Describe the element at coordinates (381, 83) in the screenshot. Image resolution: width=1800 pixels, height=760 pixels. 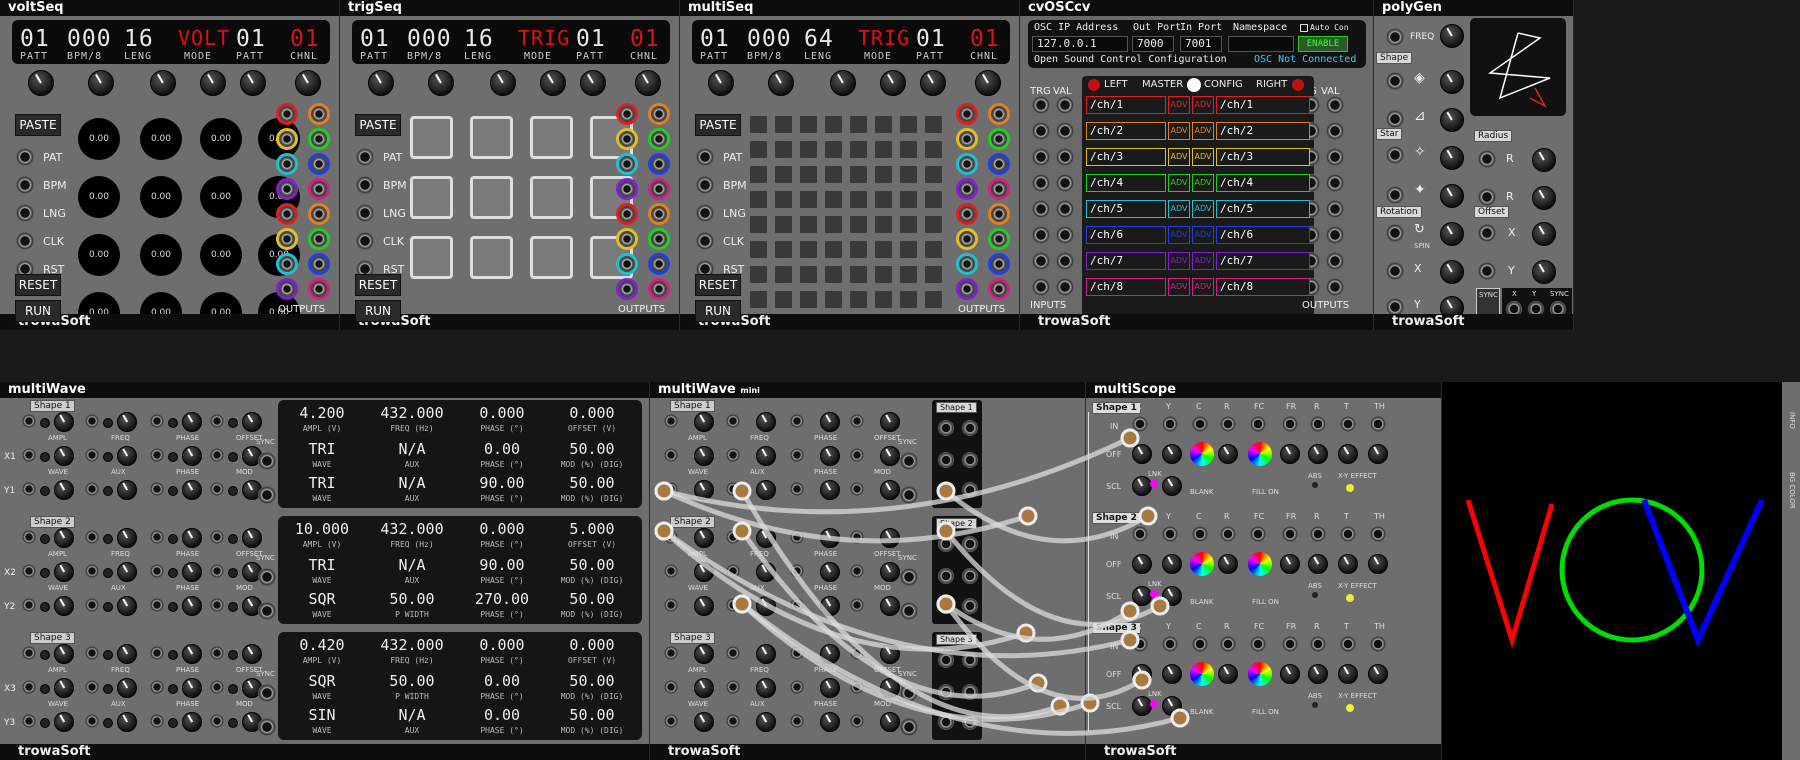
I see `pattern-knob` at that location.